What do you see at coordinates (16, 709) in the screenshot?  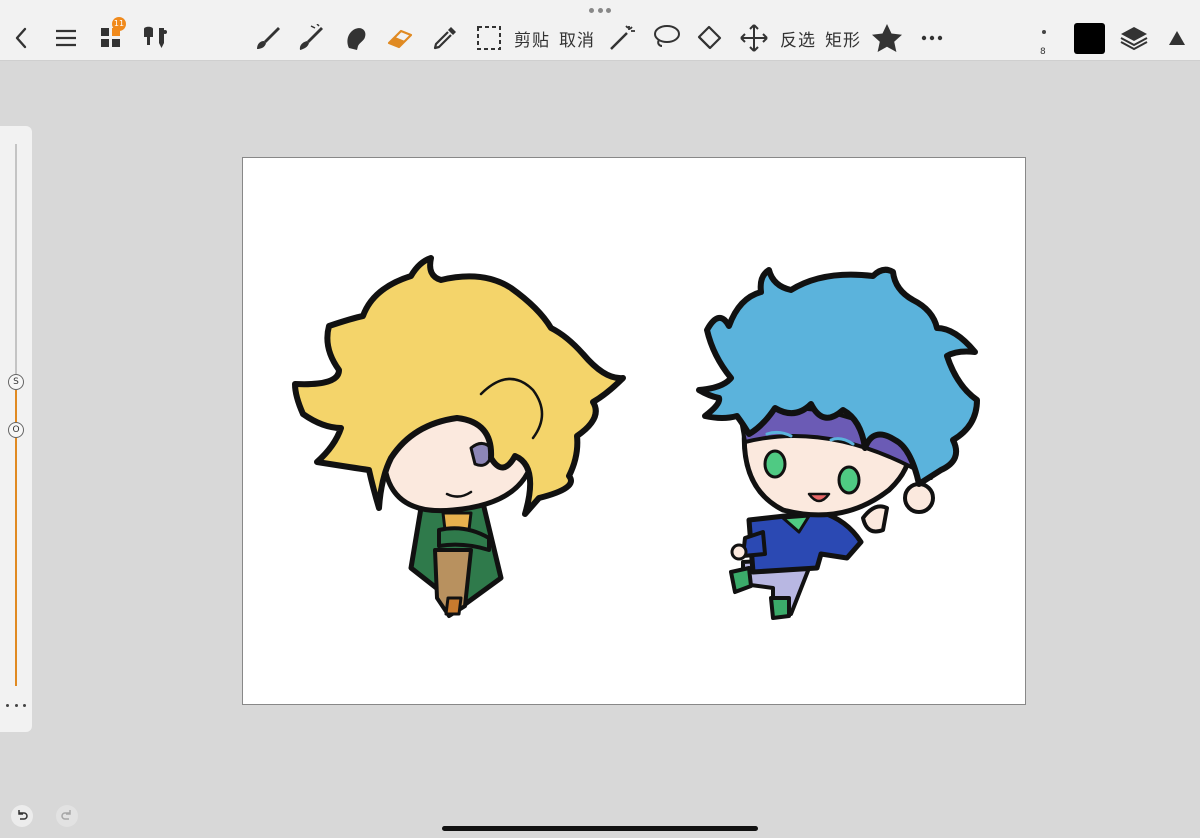 I see `side-more-icon` at bounding box center [16, 709].